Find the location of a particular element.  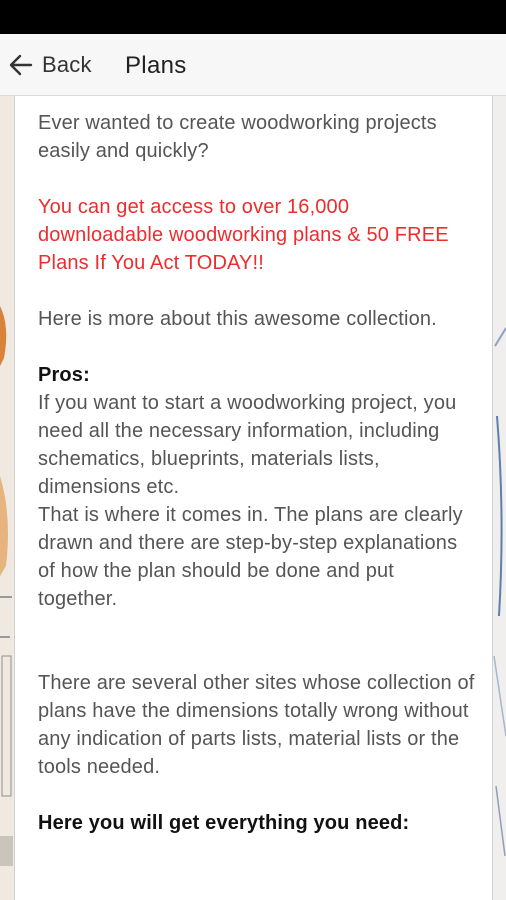

page-title: Plans is located at coordinates (156, 65).